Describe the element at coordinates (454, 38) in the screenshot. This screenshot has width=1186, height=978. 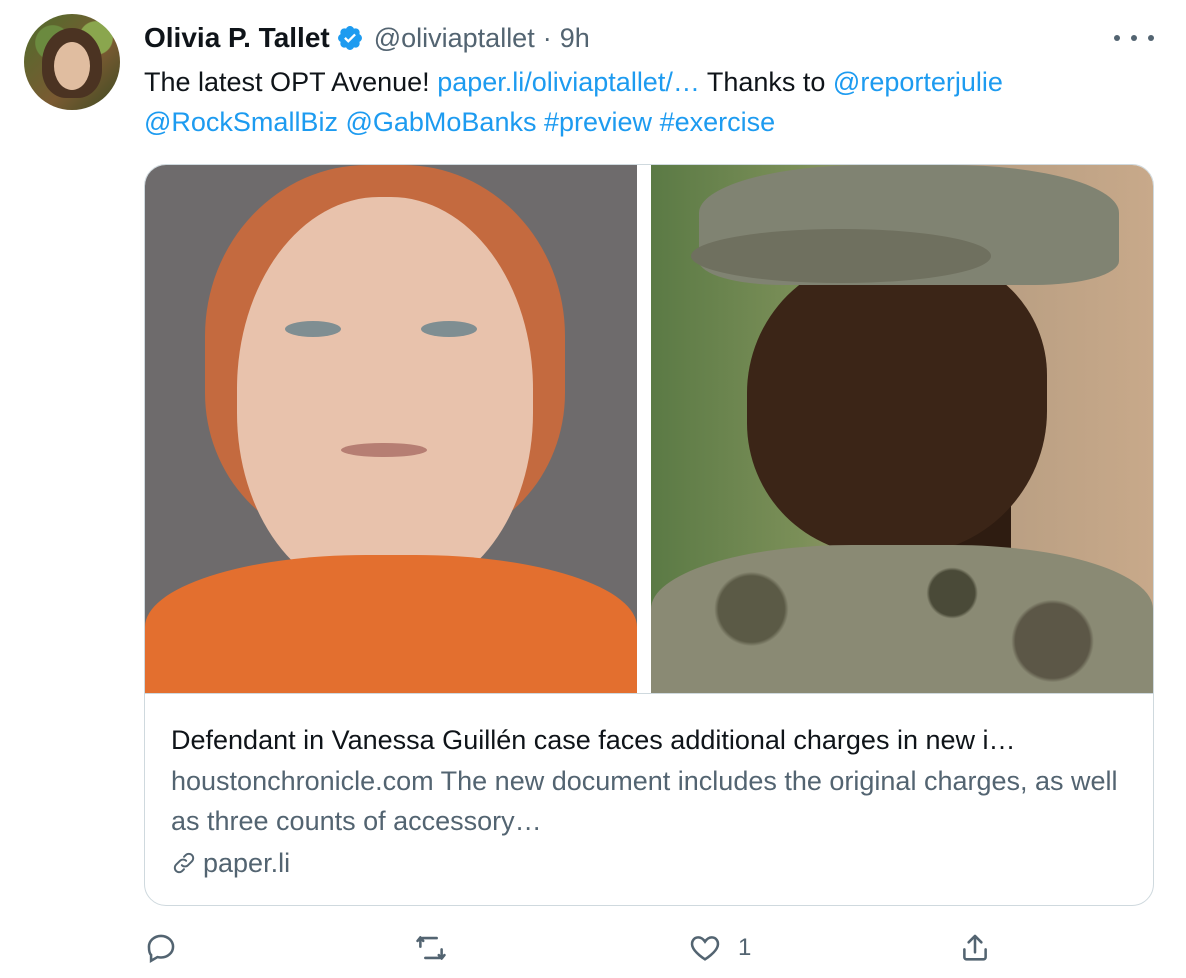
I see `handle: @oliviaptallet` at that location.